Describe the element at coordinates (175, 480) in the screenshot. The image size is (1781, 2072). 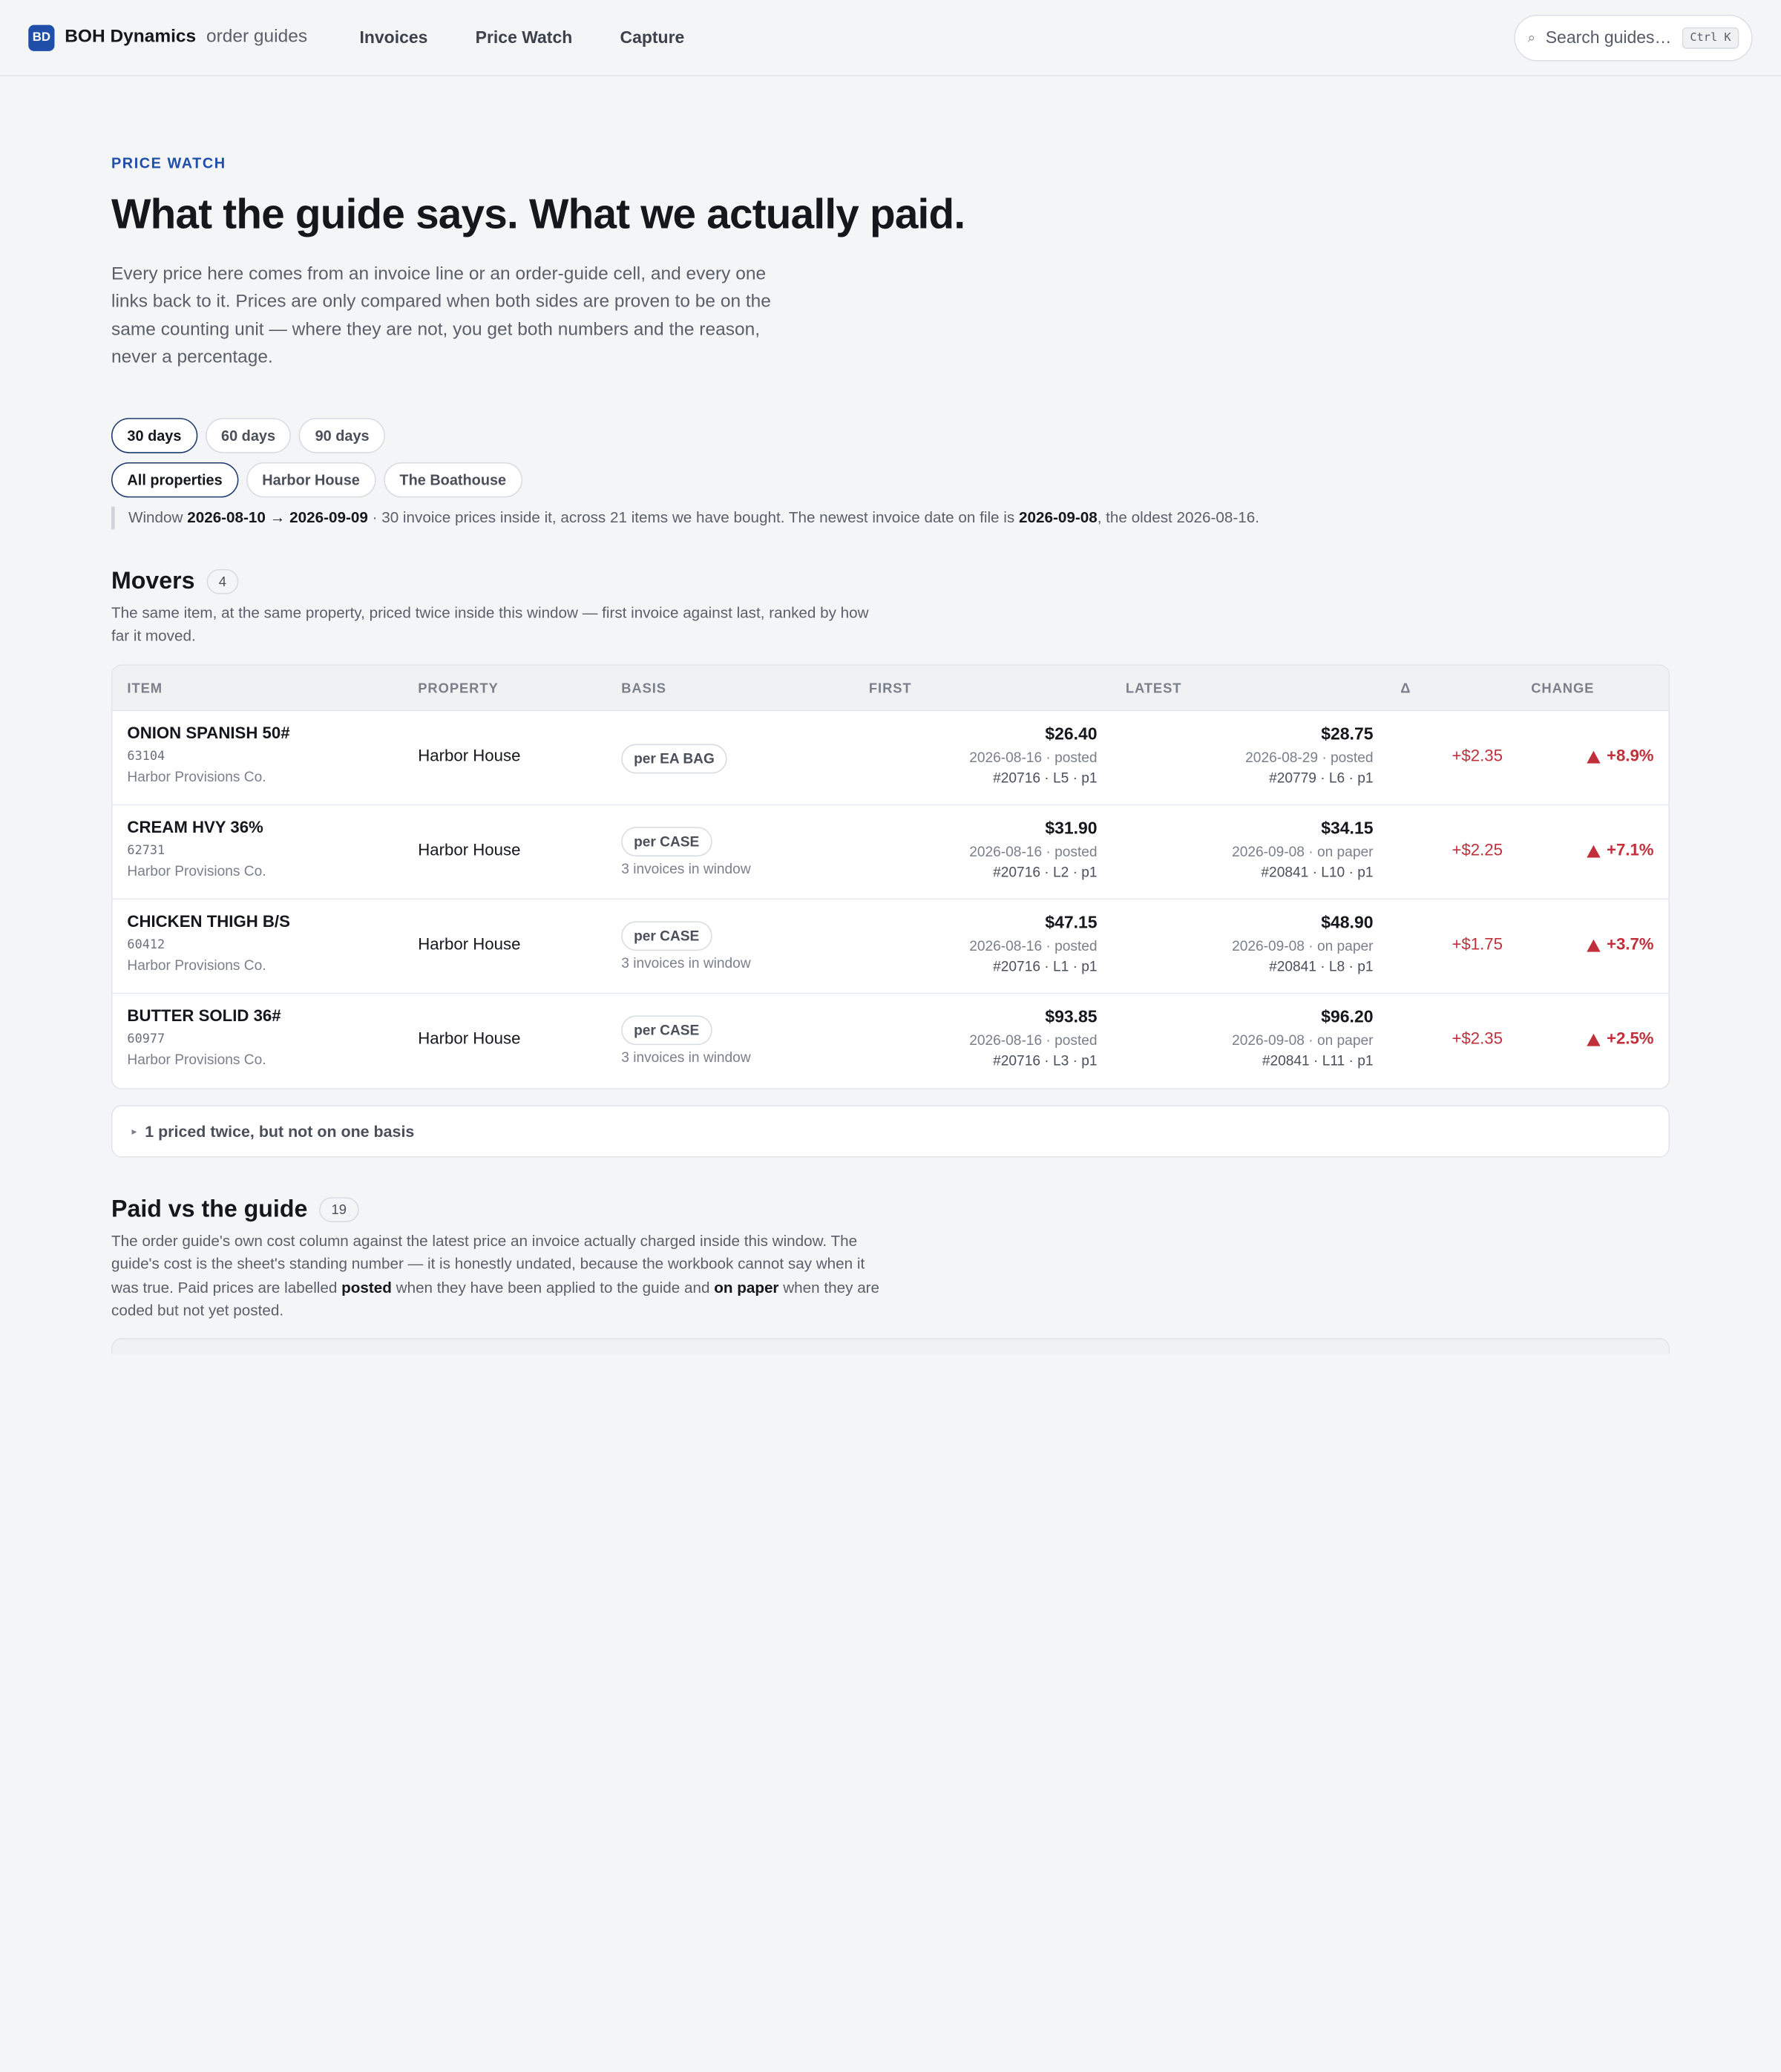
I see `filter-all-properties: All properties` at that location.